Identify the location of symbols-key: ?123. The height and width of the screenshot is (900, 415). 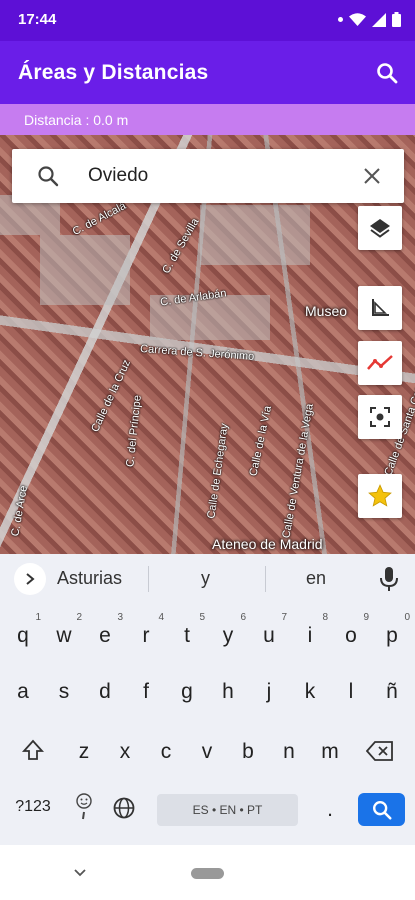
(33, 807).